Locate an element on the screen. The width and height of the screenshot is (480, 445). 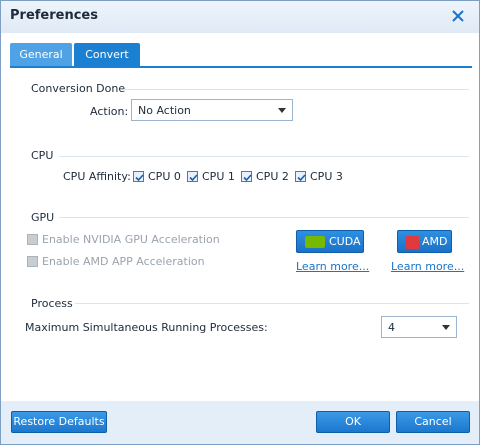
nvidia-acceleration-checkbox is located at coordinates (32, 239).